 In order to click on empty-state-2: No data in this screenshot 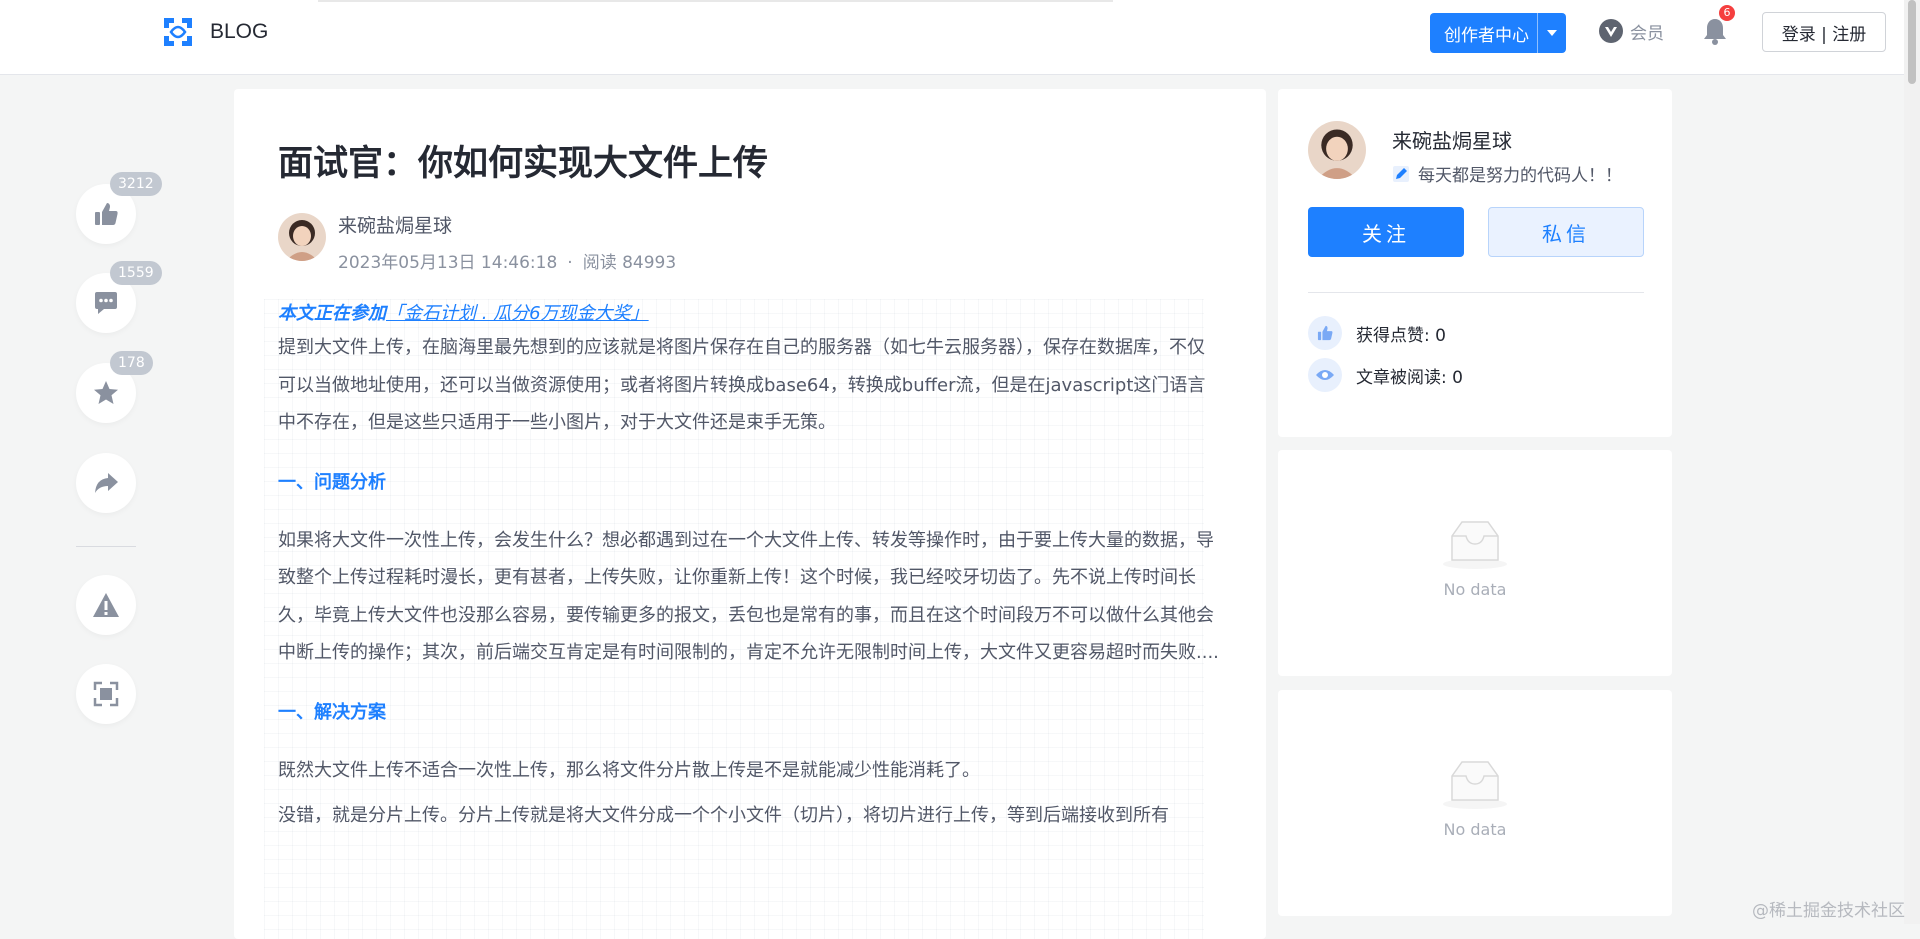, I will do `click(1475, 798)`.